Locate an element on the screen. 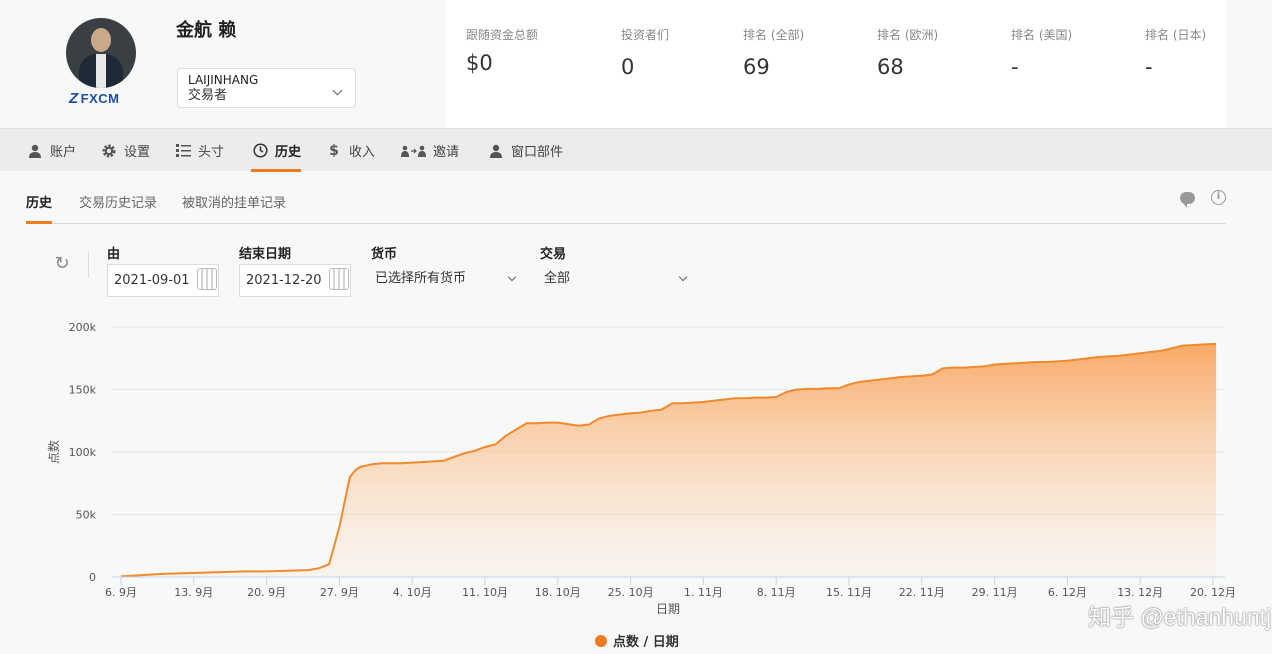  broker-logo: Z FXCM is located at coordinates (94, 98).